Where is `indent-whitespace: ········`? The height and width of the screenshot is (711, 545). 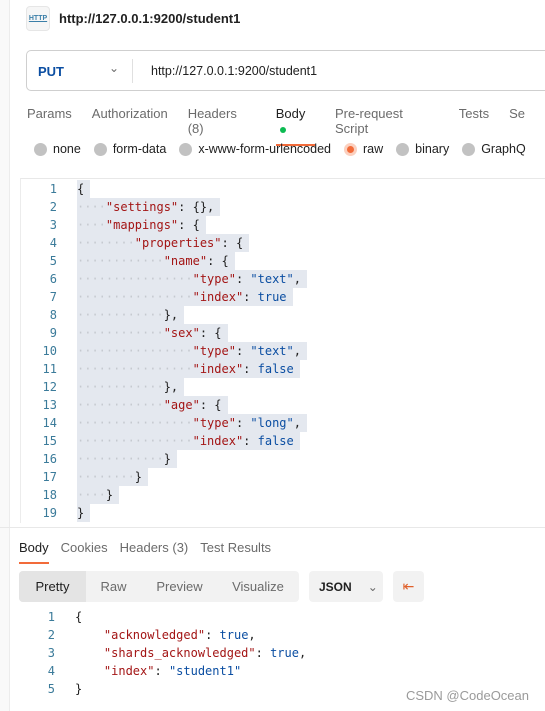
indent-whitespace: ········ is located at coordinates (106, 477).